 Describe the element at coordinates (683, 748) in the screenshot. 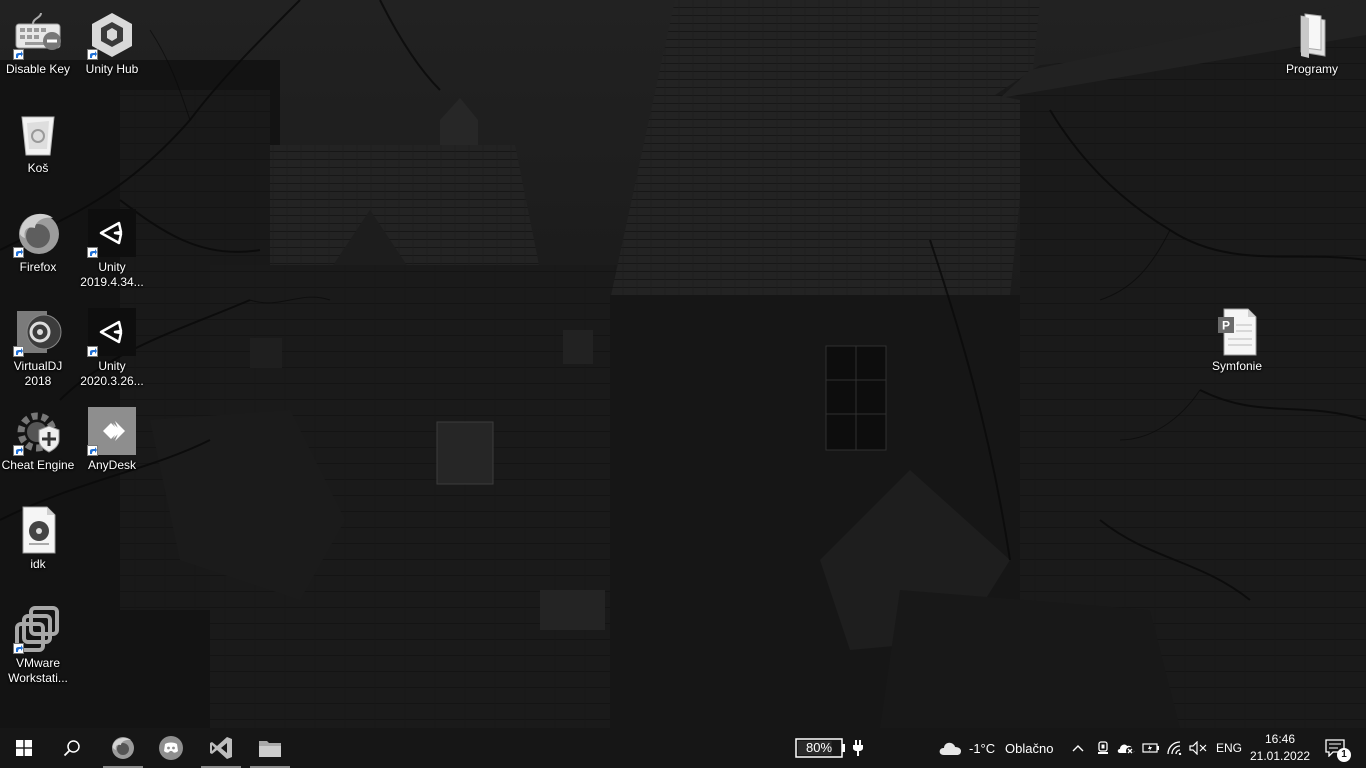

I see `taskbar: 80% -1°C Oblačno ENG 16:46 21.01.2022 1` at that location.